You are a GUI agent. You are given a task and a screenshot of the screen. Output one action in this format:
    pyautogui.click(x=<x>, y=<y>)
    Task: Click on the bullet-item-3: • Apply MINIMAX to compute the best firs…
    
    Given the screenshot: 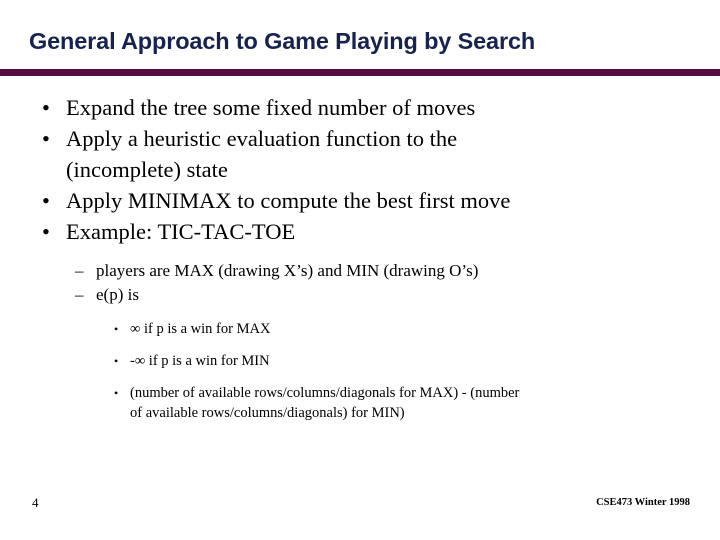 What is the action you would take?
    pyautogui.click(x=360, y=200)
    